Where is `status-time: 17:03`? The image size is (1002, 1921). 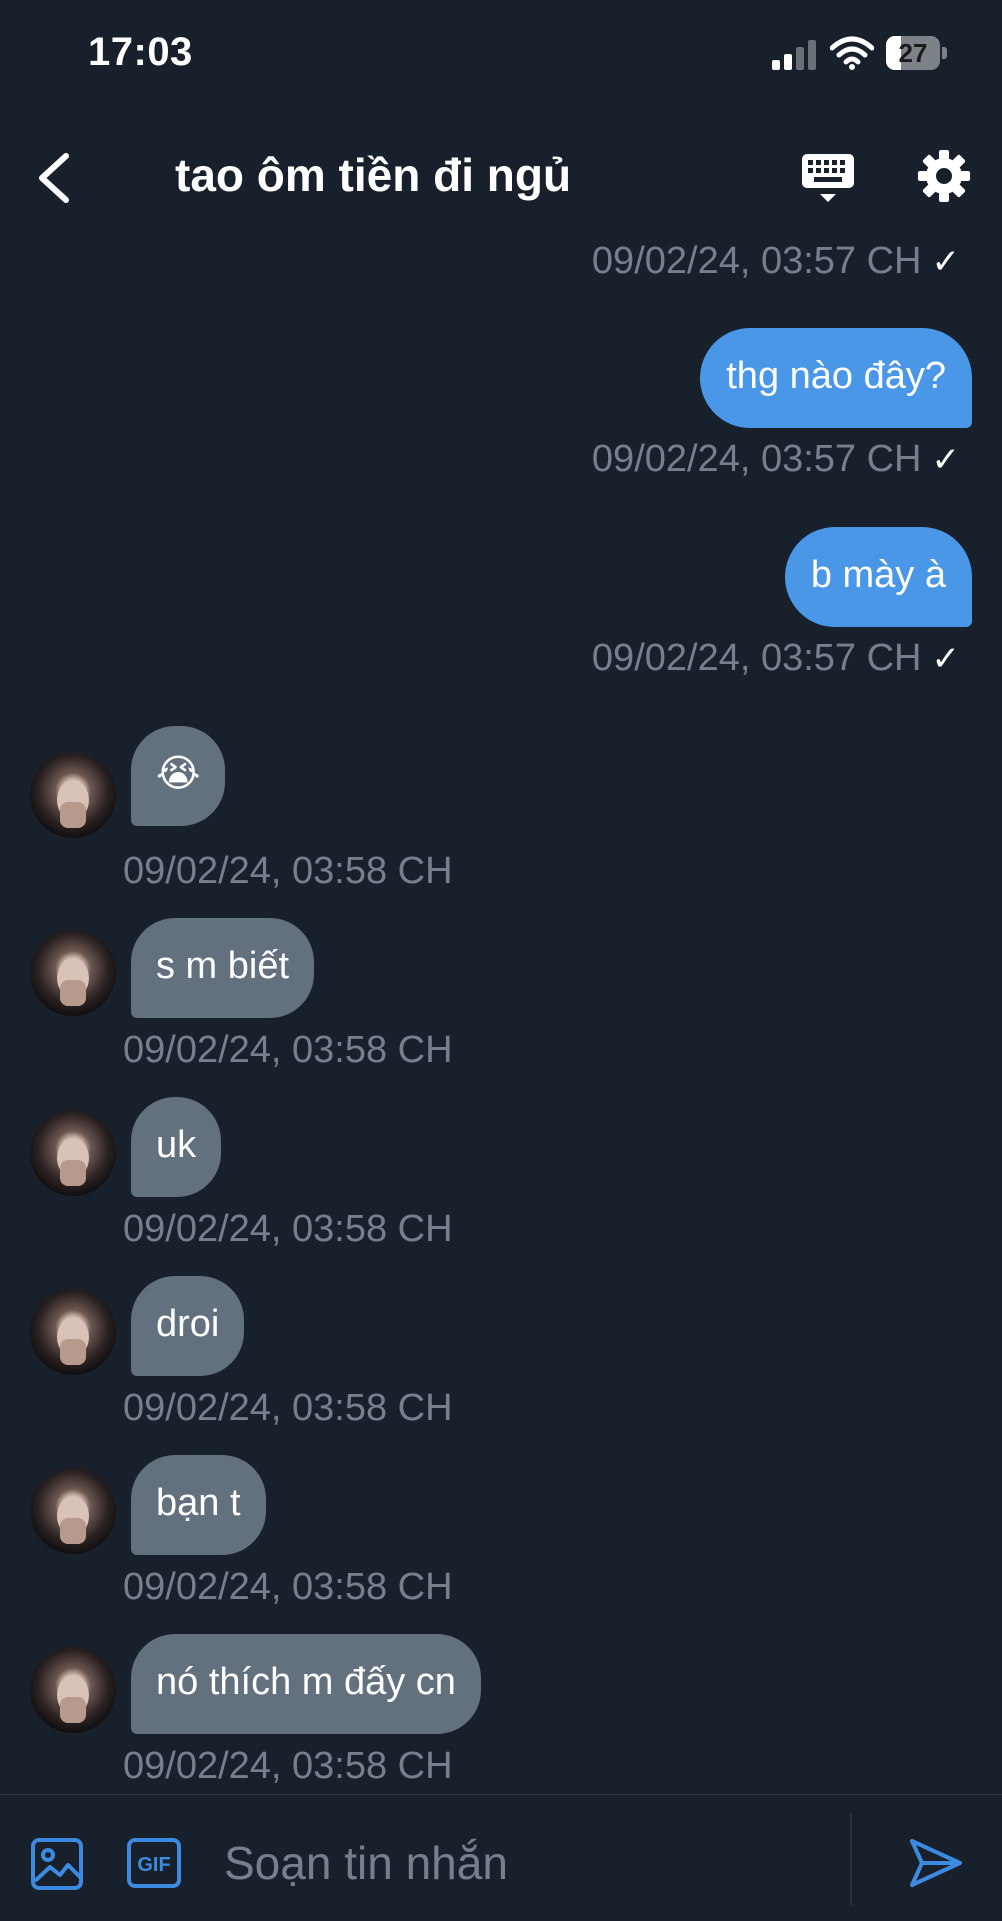
status-time: 17:03 is located at coordinates (140, 52).